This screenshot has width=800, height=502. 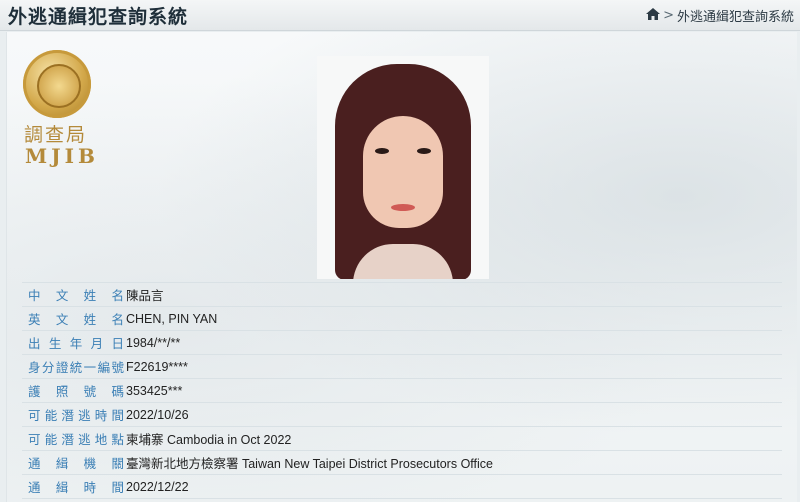 What do you see at coordinates (76, 319) in the screenshot?
I see `field-label: 英文姓名` at bounding box center [76, 319].